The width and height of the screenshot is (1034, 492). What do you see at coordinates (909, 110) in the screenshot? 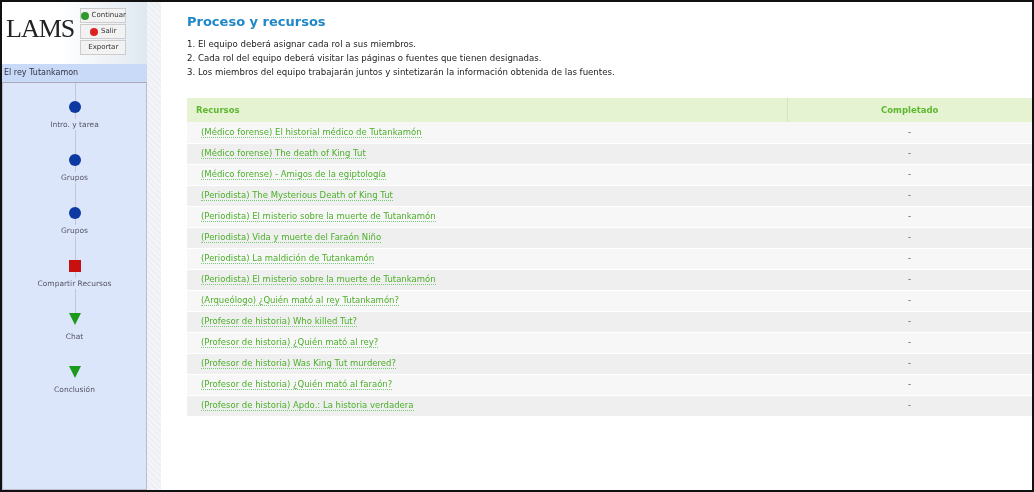
I see `column-header: Completado` at bounding box center [909, 110].